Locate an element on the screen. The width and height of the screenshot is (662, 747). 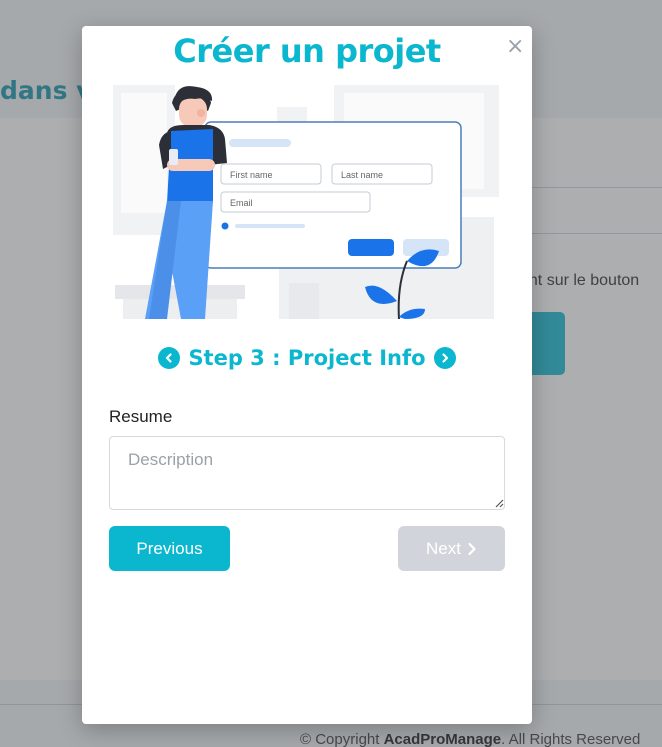
modal-title: Créer un projet is located at coordinates (307, 51).